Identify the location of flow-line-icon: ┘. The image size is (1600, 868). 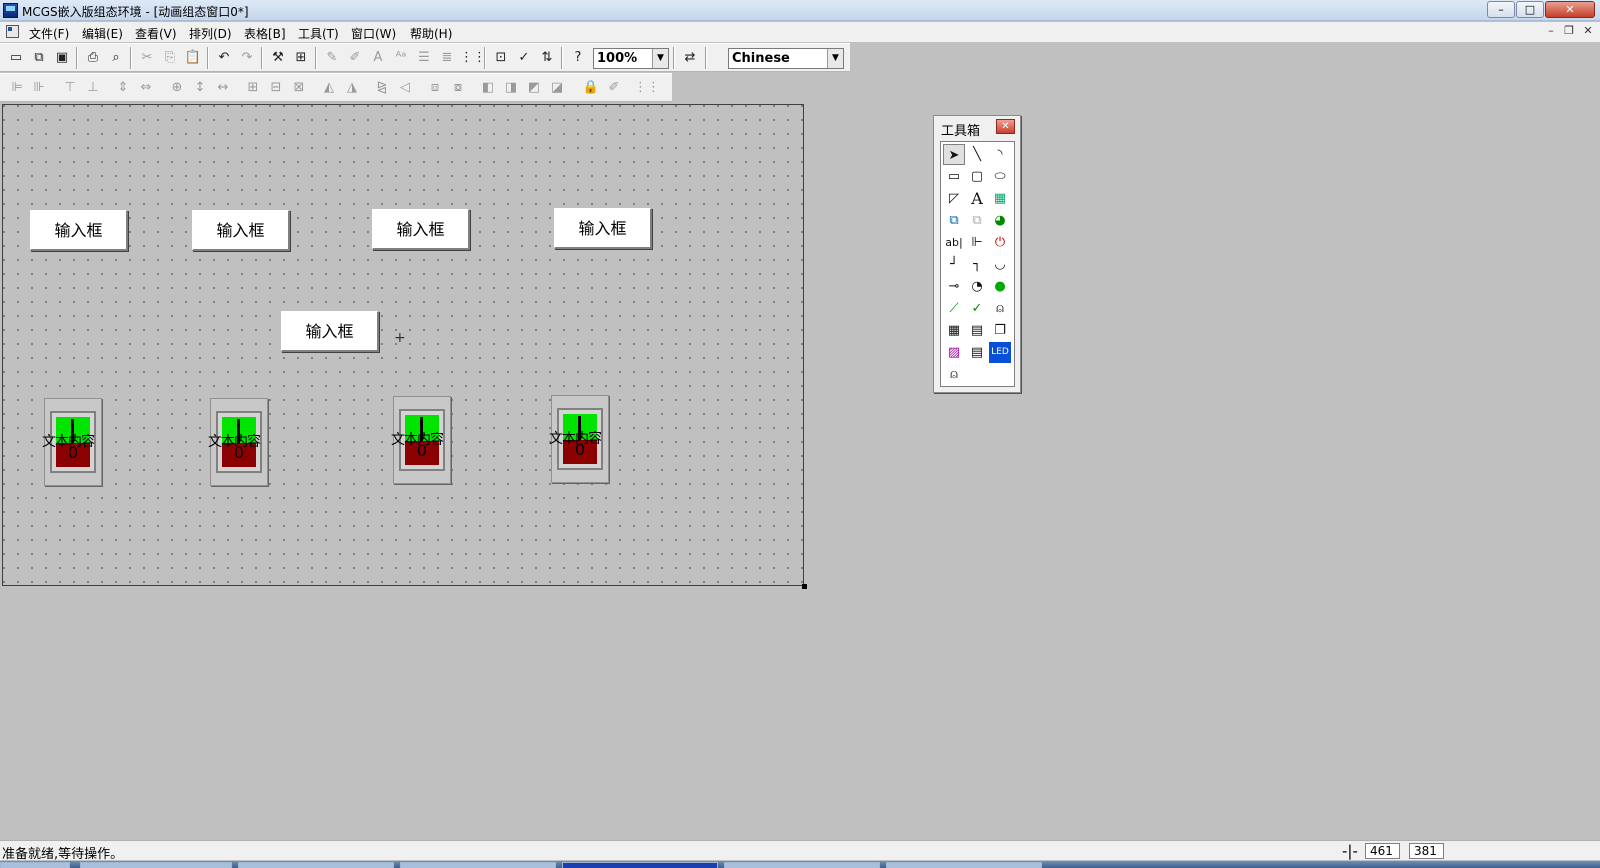
(954, 264).